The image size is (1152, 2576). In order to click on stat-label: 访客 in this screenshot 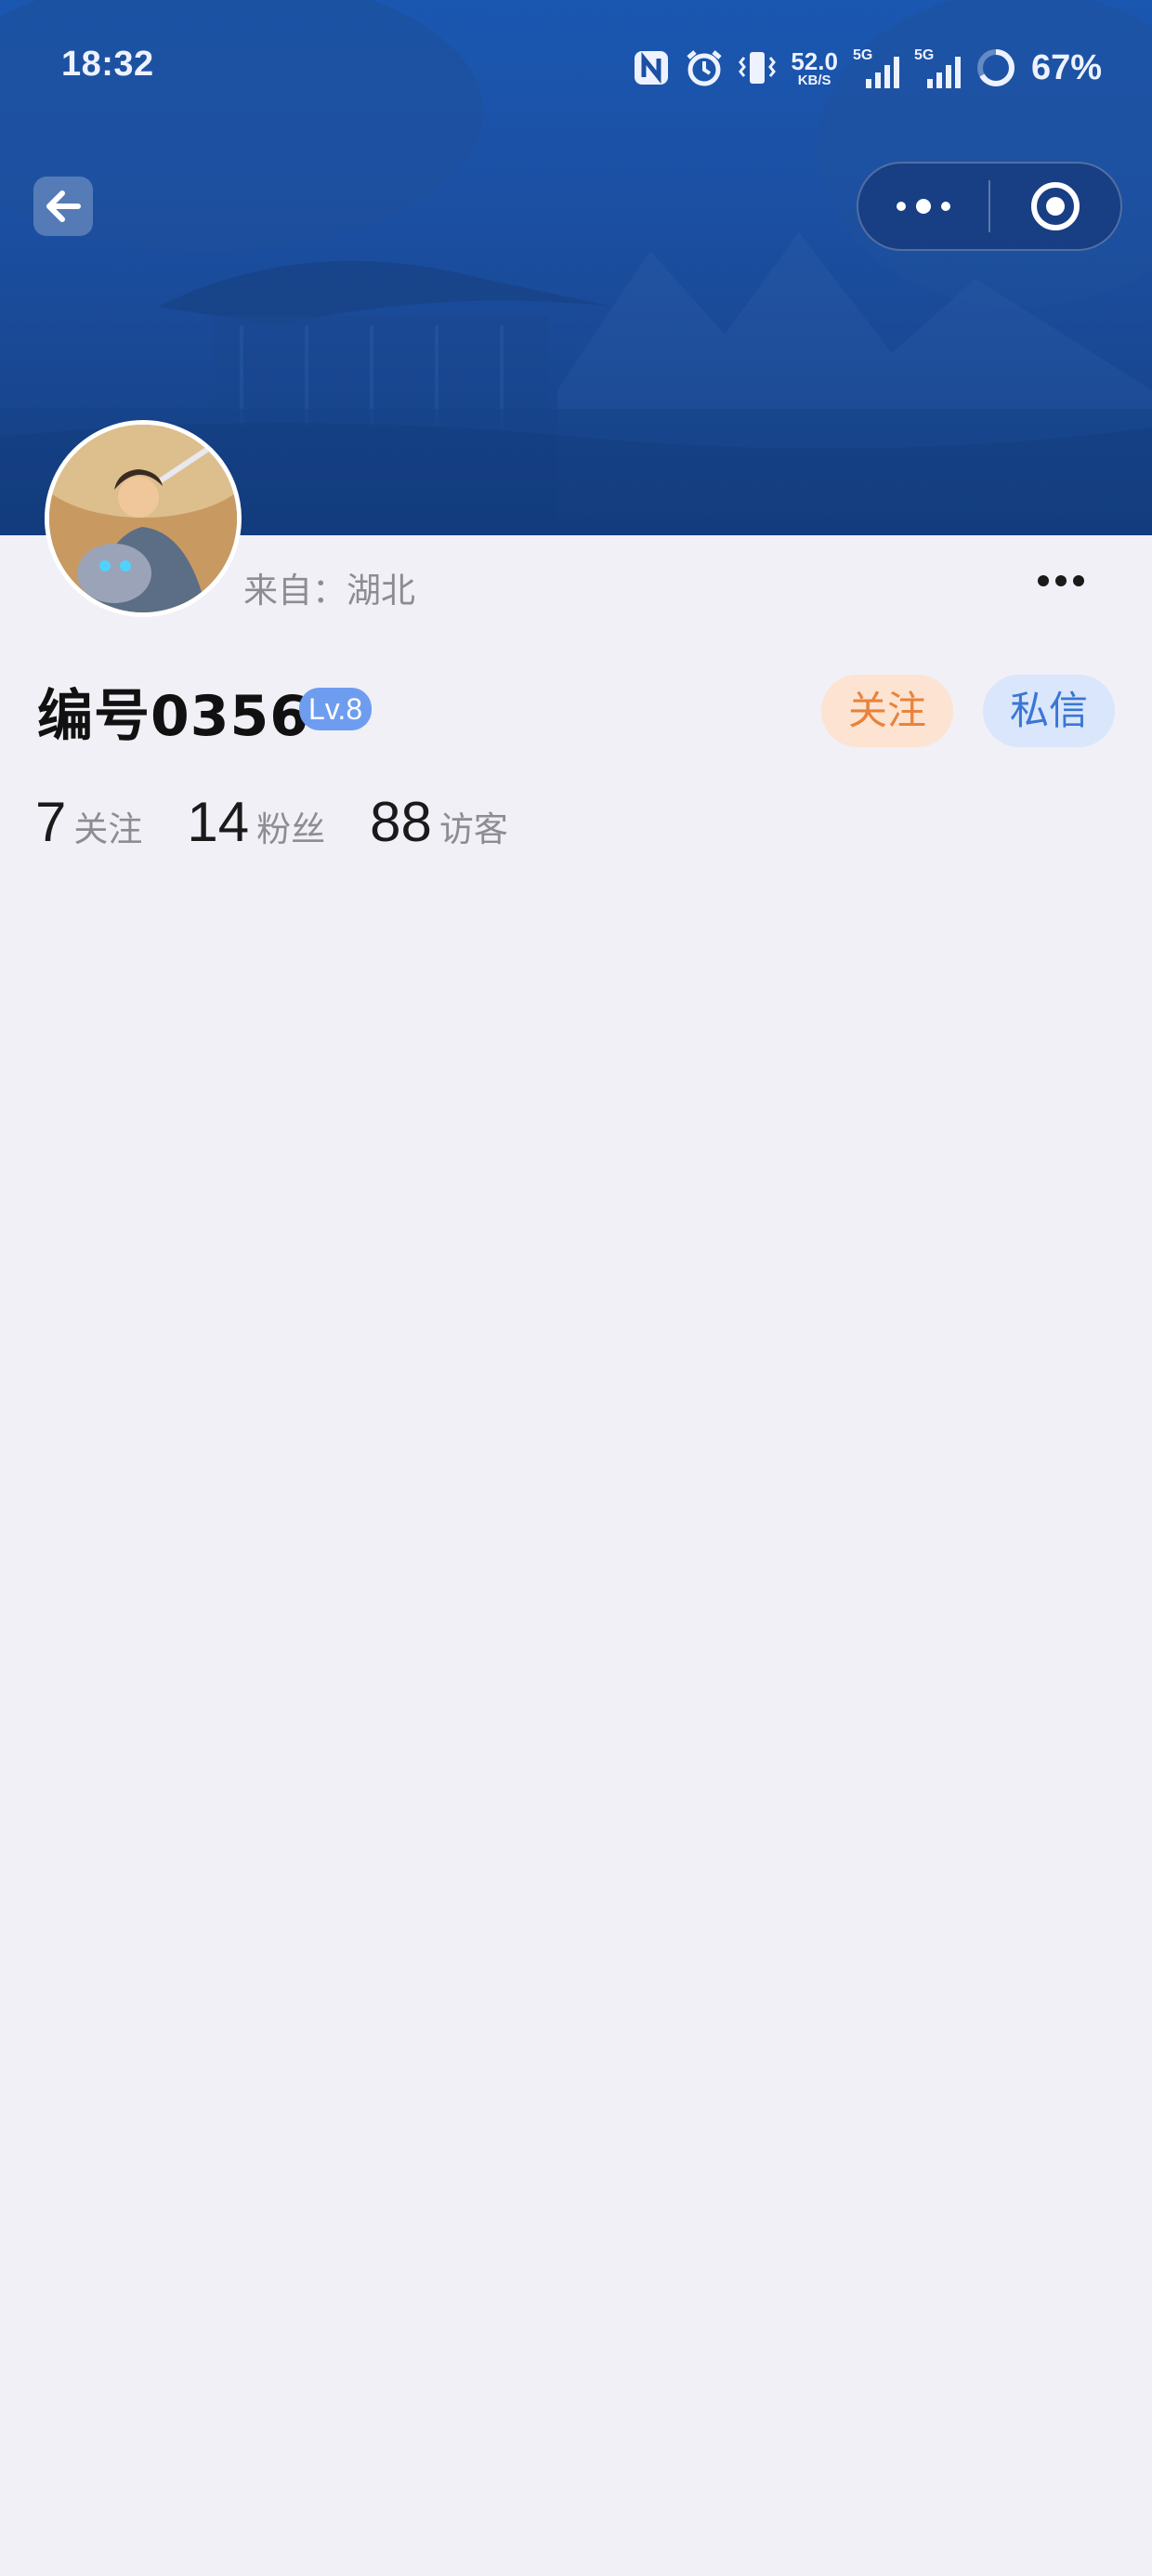, I will do `click(473, 829)`.